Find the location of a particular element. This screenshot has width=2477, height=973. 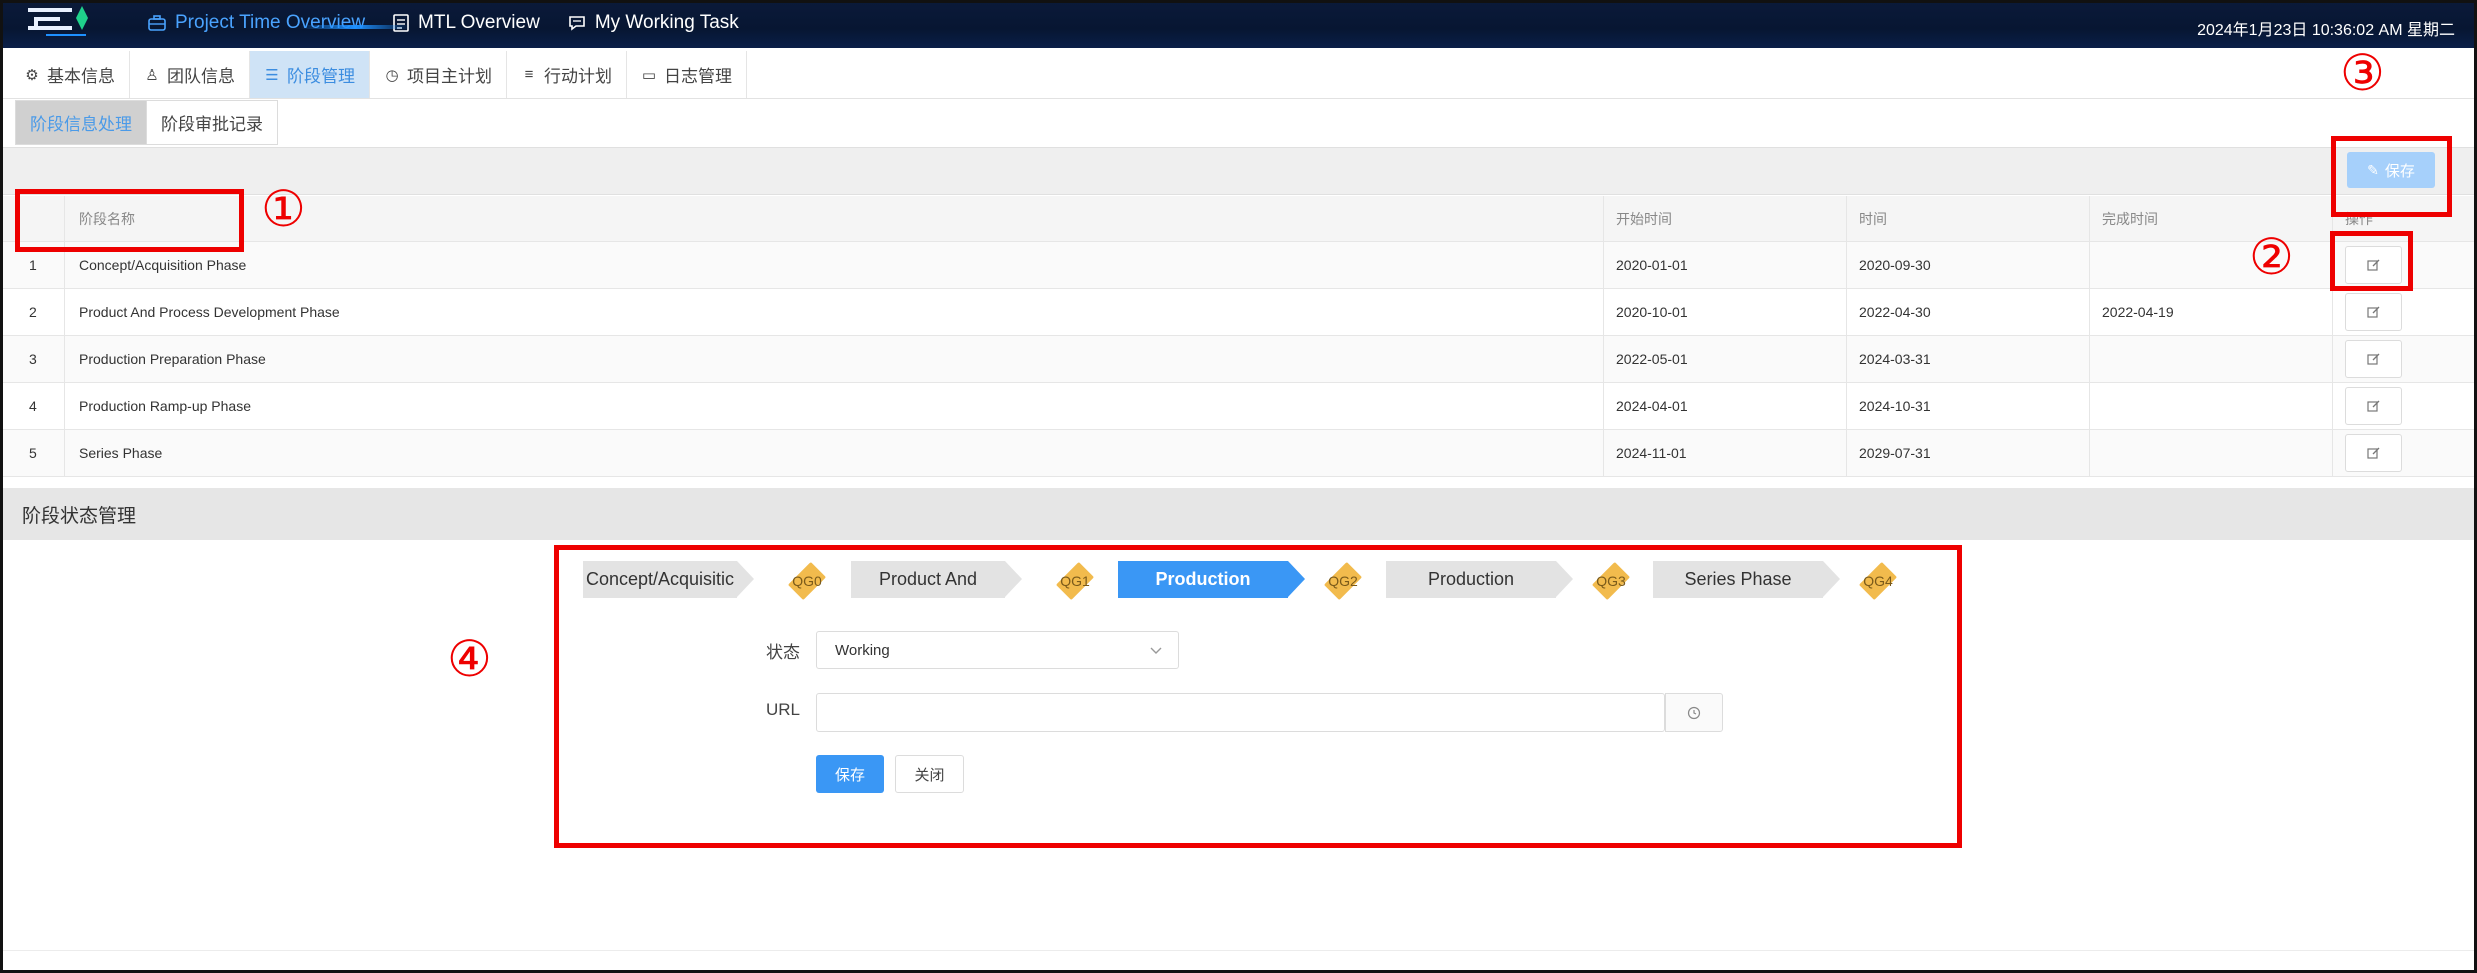

active-nav-indicator is located at coordinates (355, 27).